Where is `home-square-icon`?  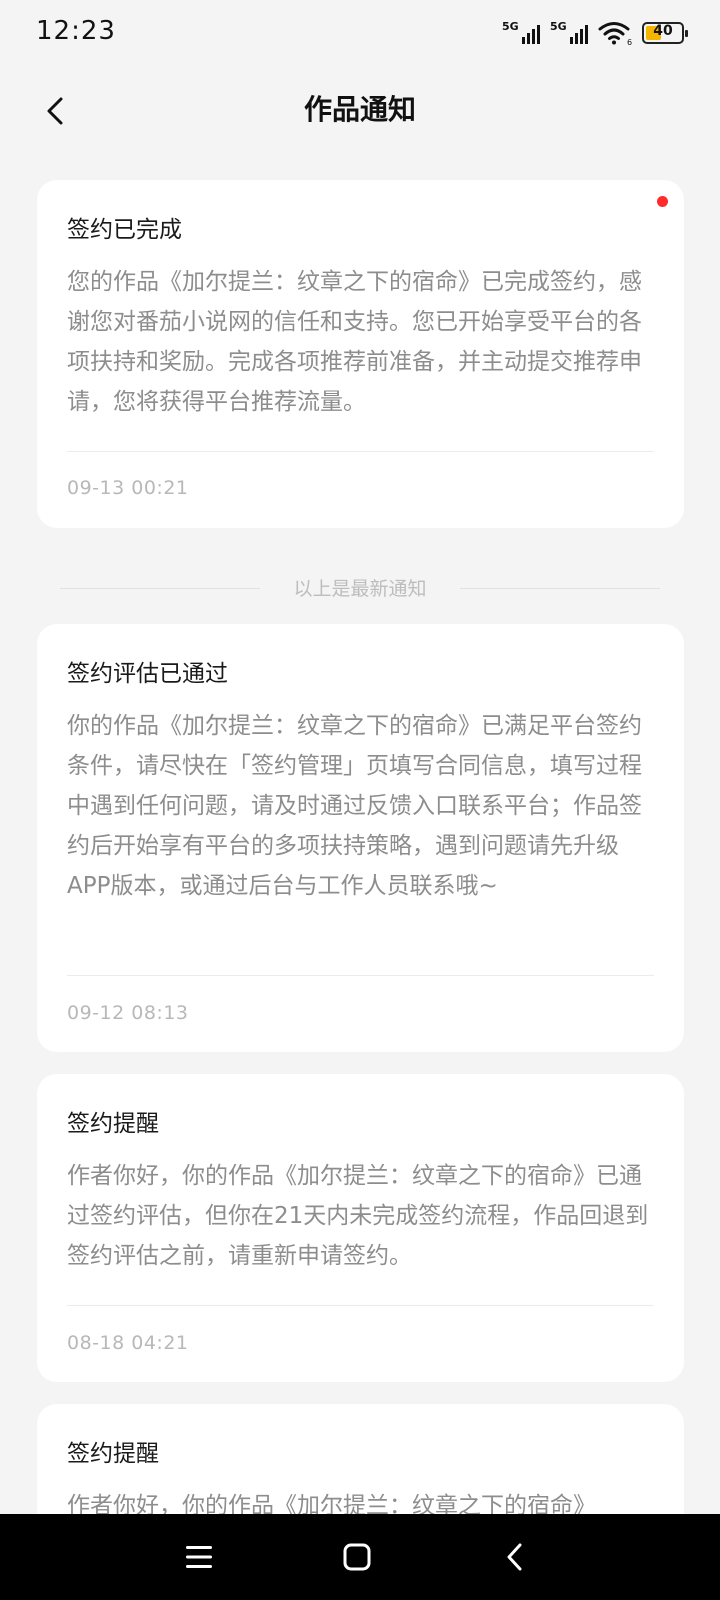 home-square-icon is located at coordinates (357, 1557).